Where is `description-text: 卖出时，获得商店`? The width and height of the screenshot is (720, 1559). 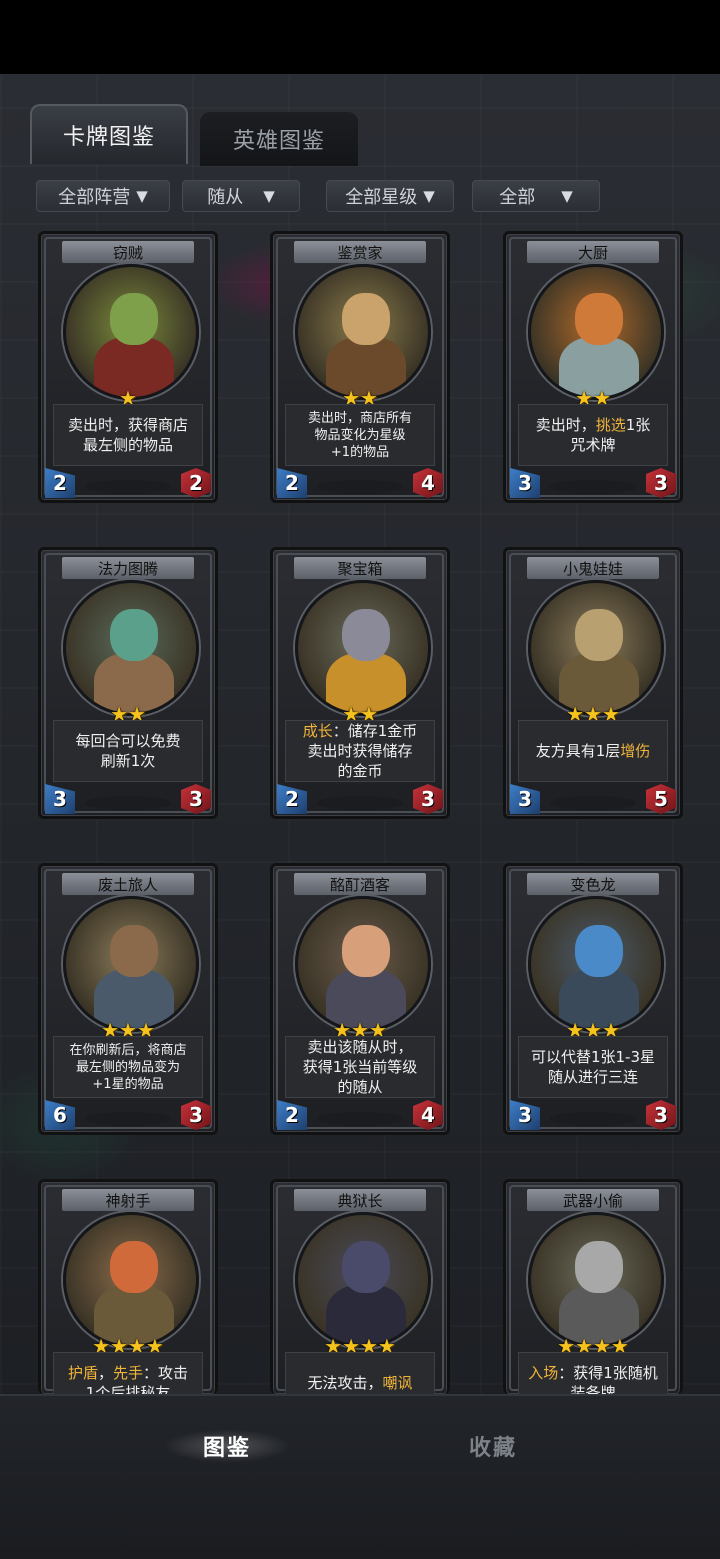
description-text: 卖出时，获得商店 is located at coordinates (127, 425).